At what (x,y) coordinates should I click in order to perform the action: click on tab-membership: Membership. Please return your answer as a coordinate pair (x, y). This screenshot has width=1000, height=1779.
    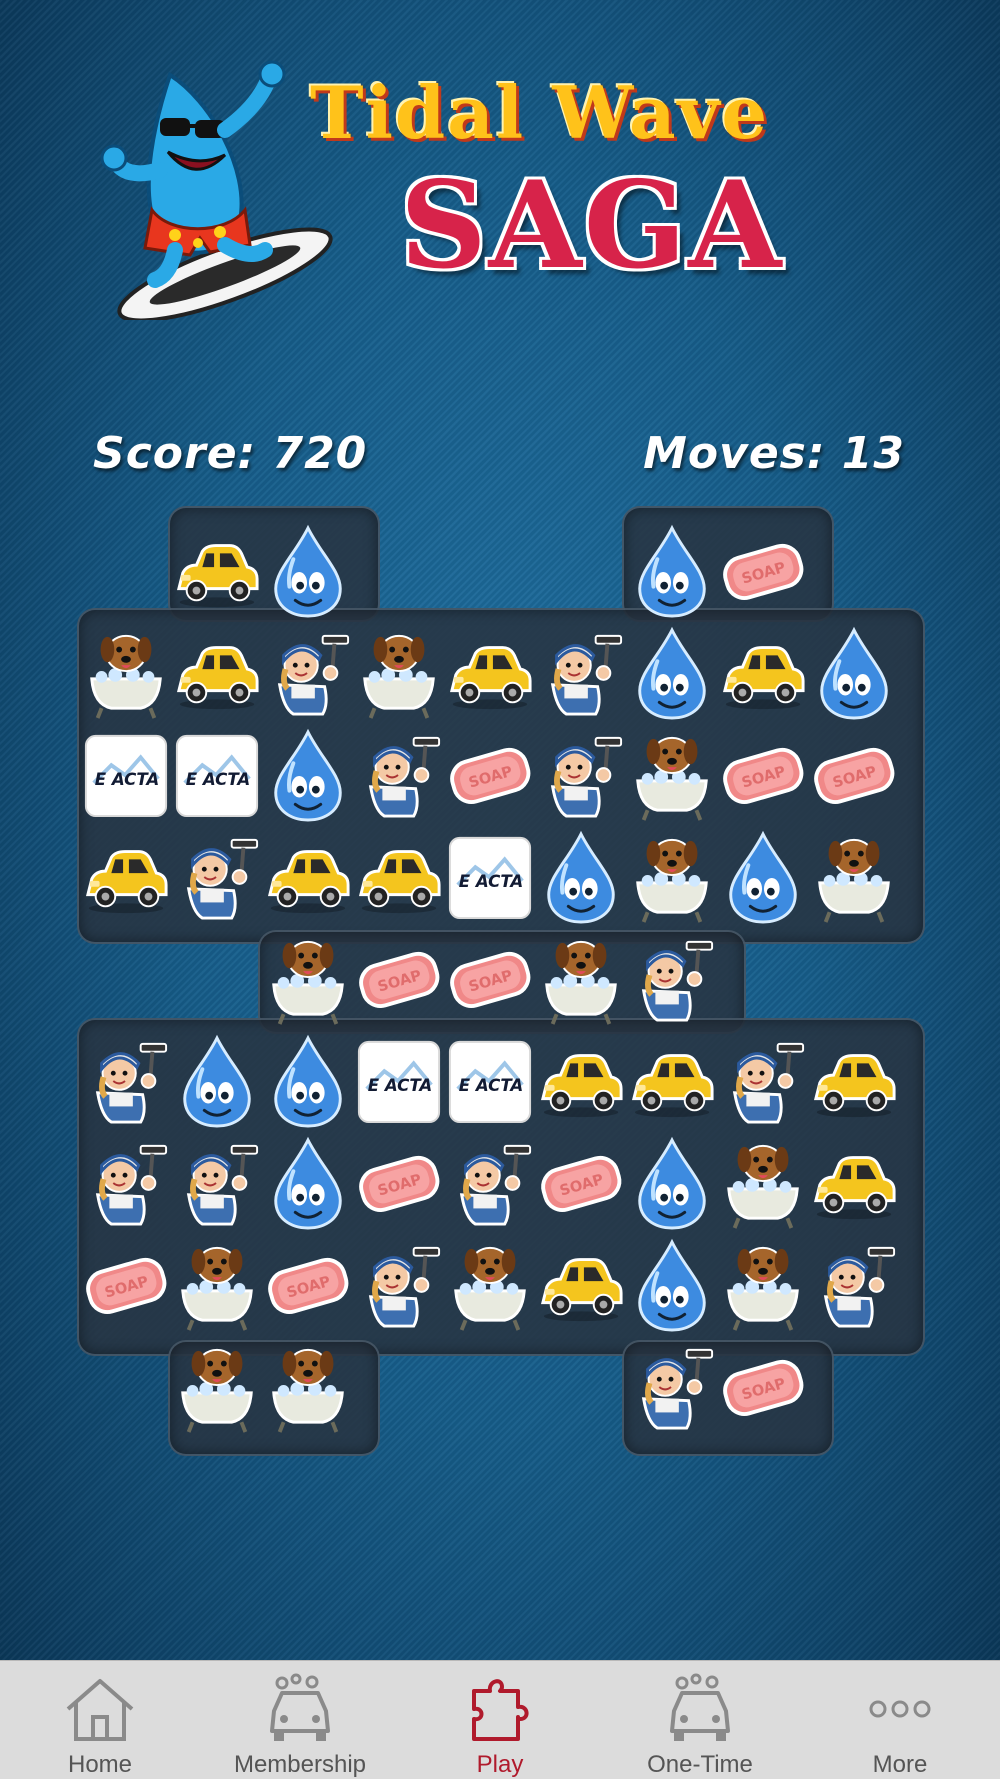
    Looking at the image, I should click on (300, 1720).